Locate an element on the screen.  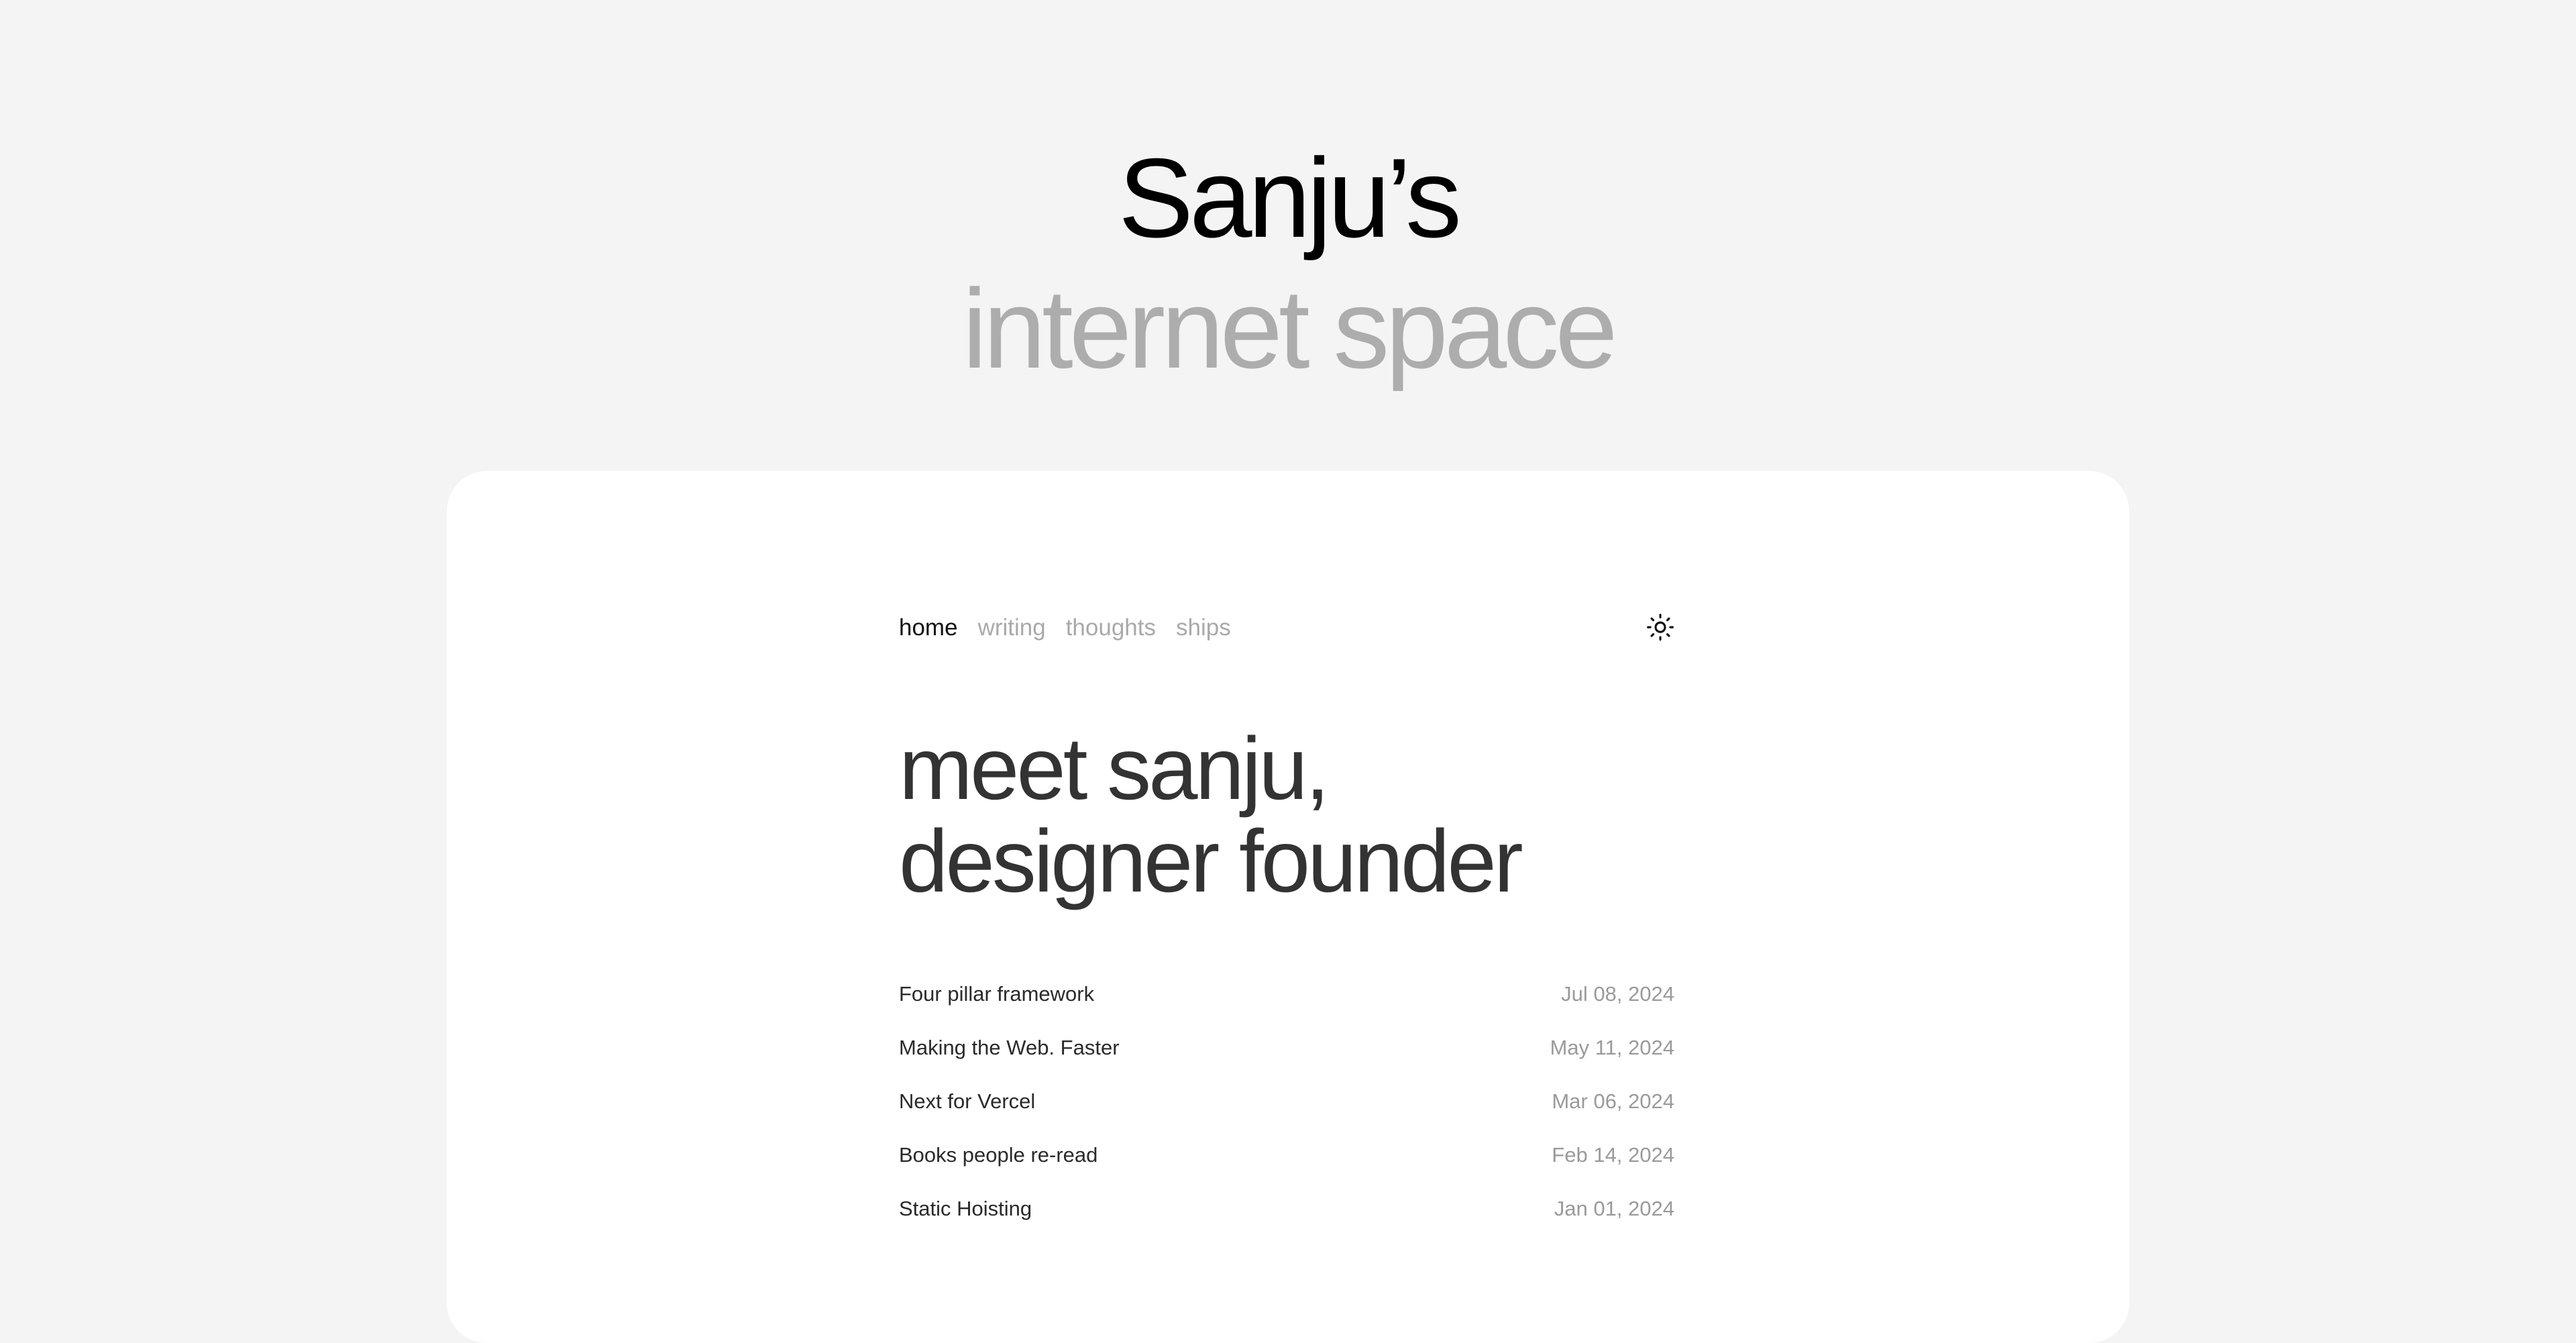
post-title: Static Hoisting is located at coordinates (965, 1209).